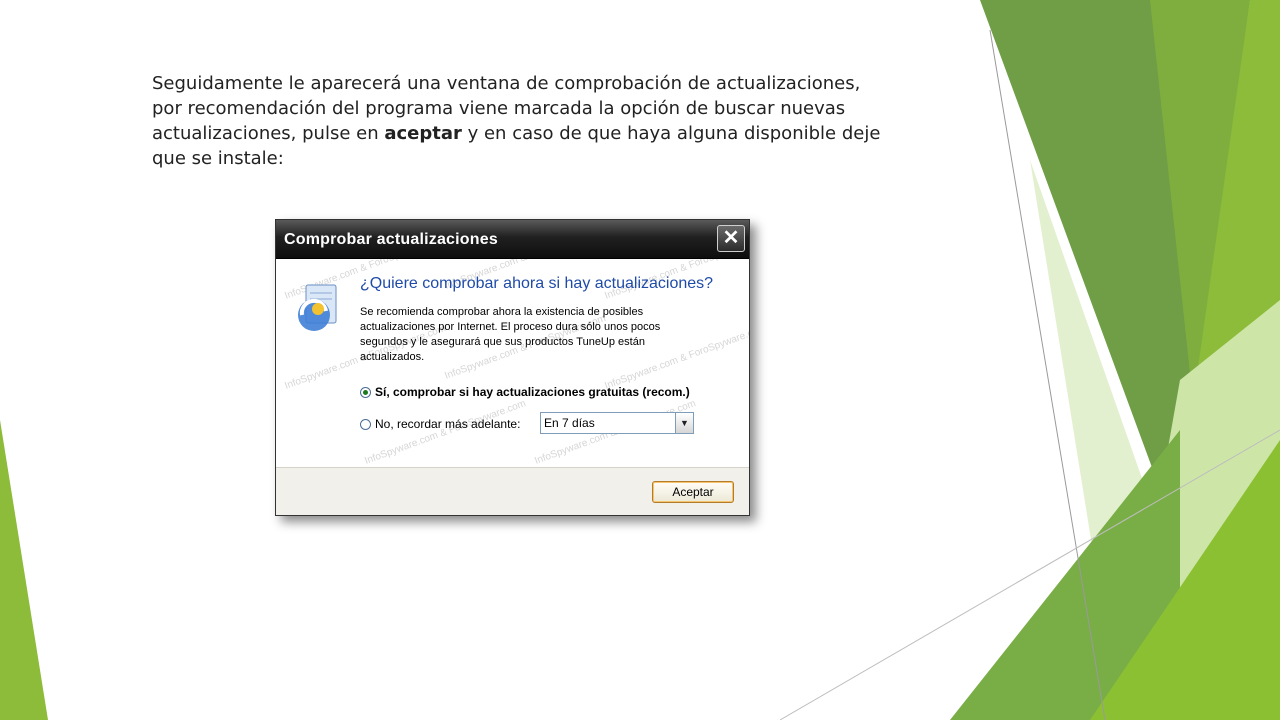  Describe the element at coordinates (365, 424) in the screenshot. I see `radio-remind-later` at that location.